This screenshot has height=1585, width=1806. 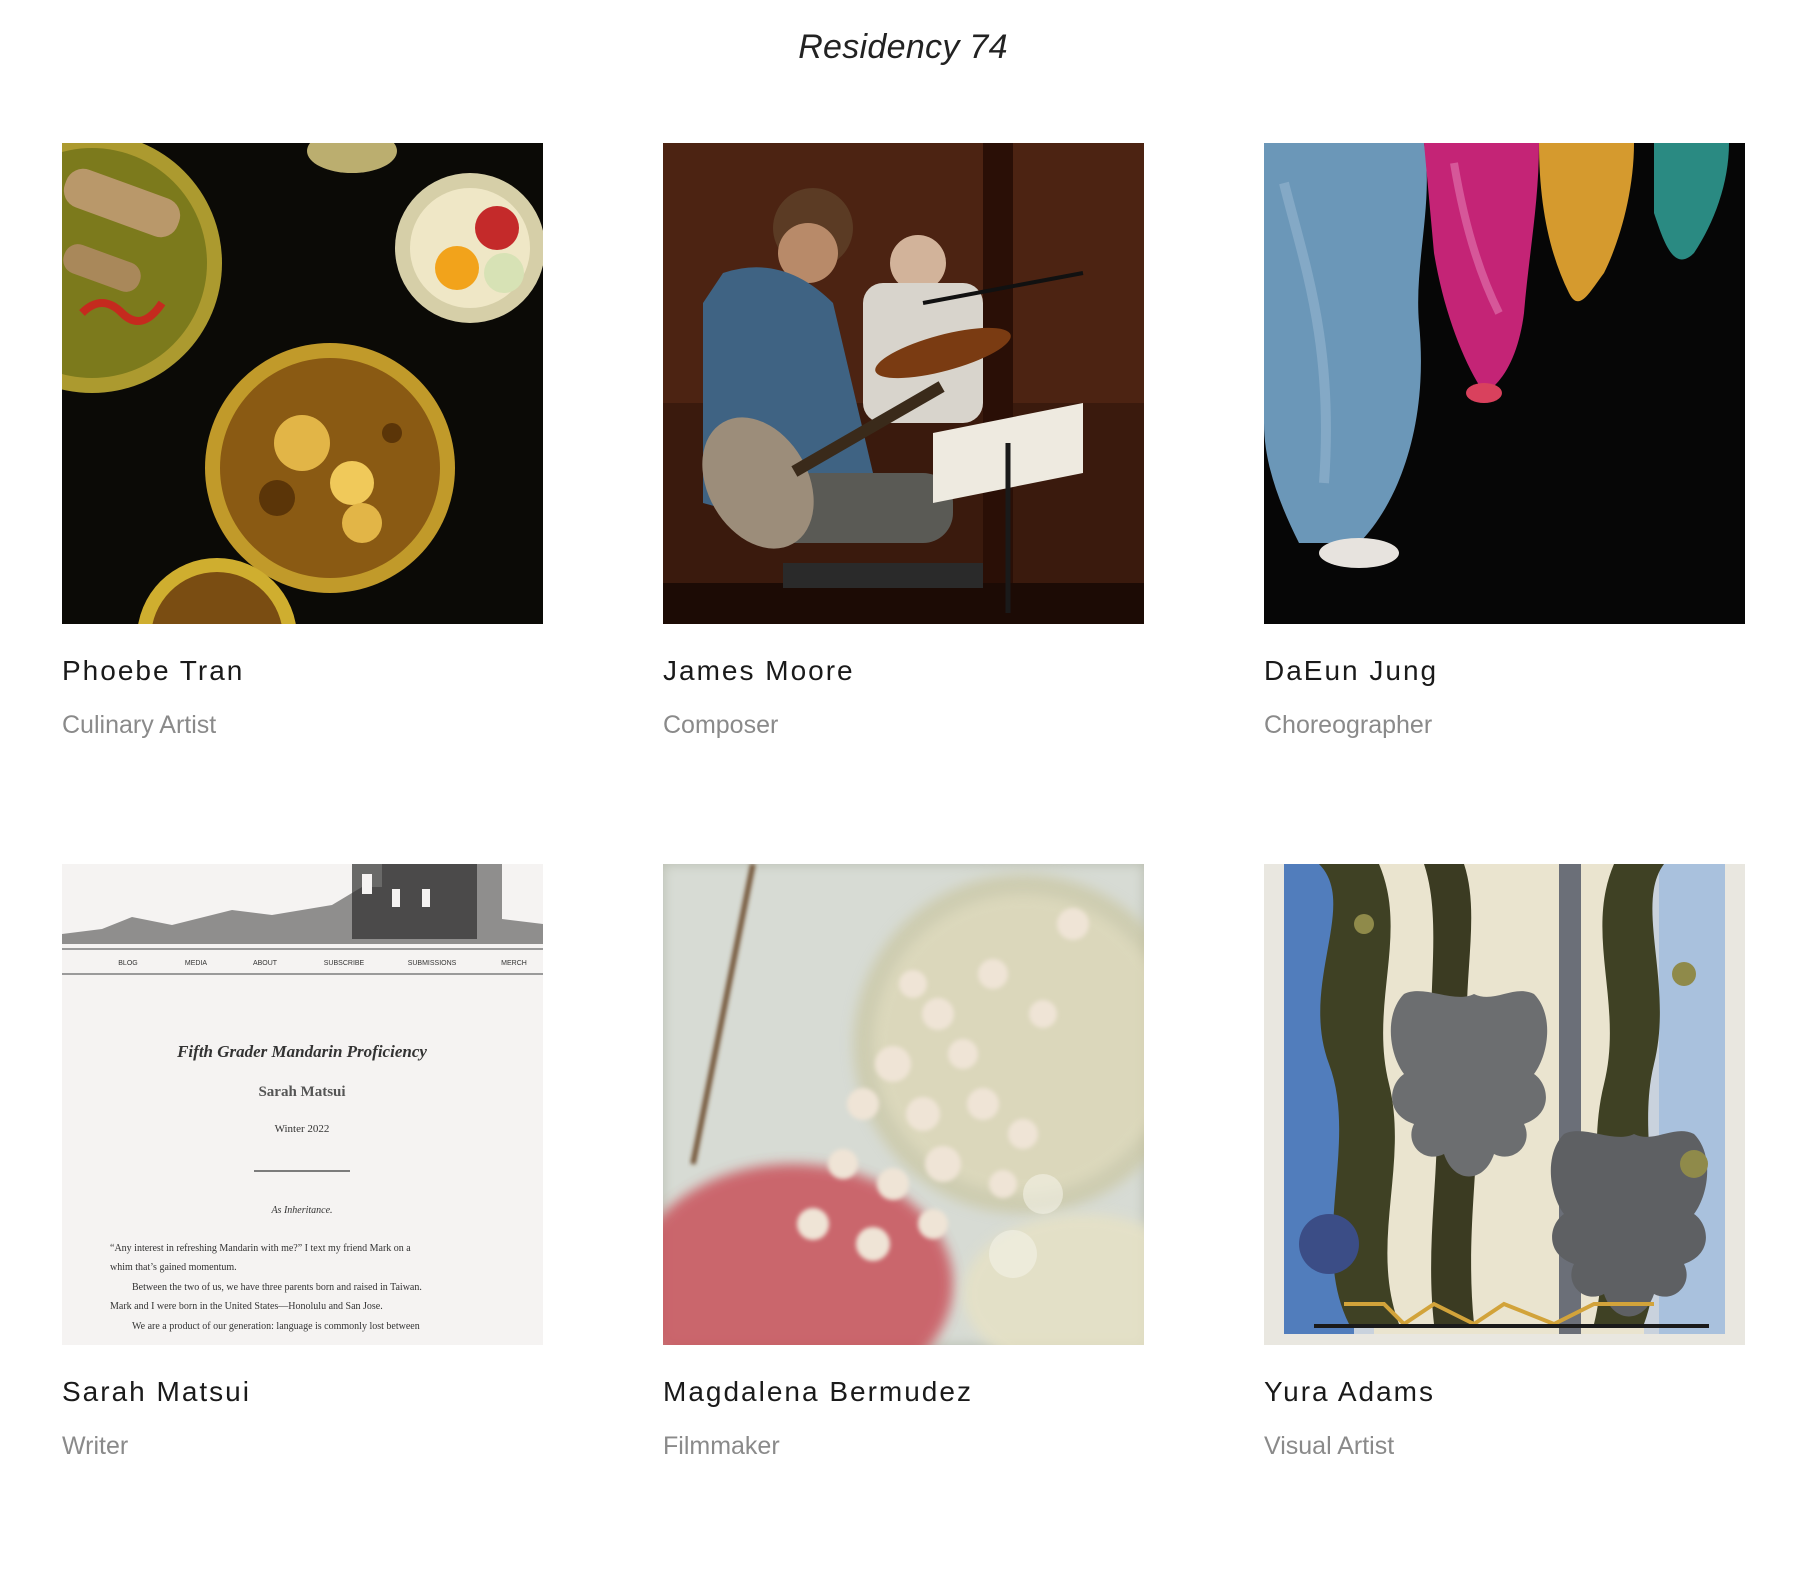 I want to click on artist-card: James Moore Composer, so click(x=903, y=503).